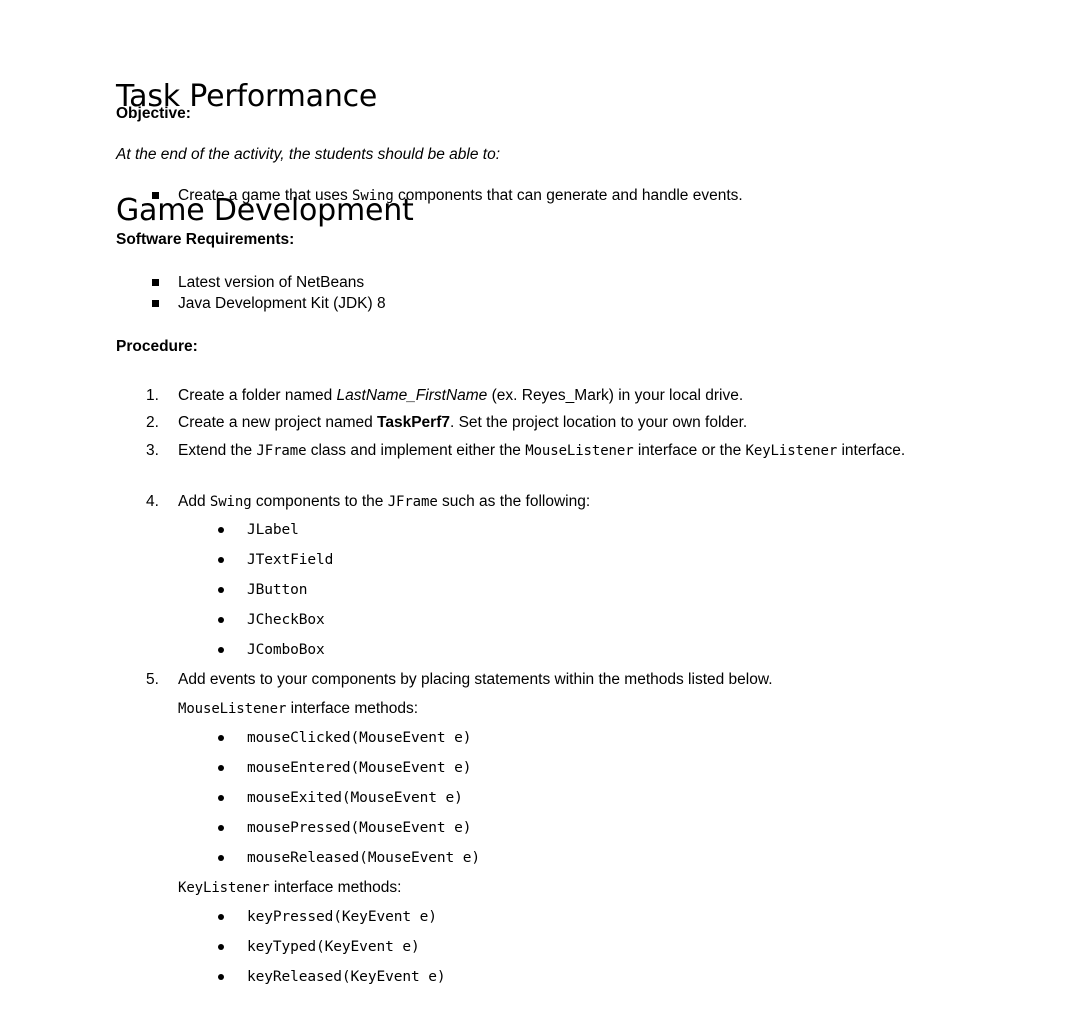  Describe the element at coordinates (333, 947) in the screenshot. I see `keylistener-method-item: keyTyped(KeyEvent e)` at that location.